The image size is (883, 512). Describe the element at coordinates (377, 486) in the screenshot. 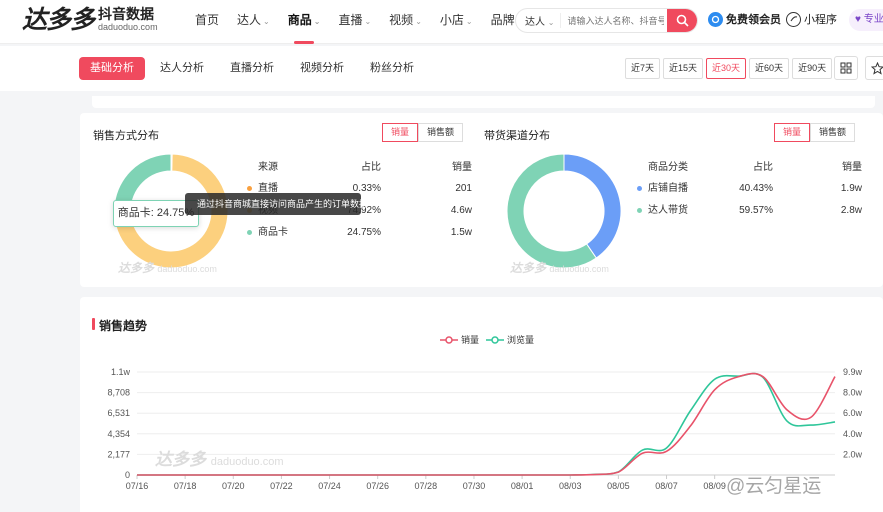

I see `x-tick-label: 07/26` at that location.